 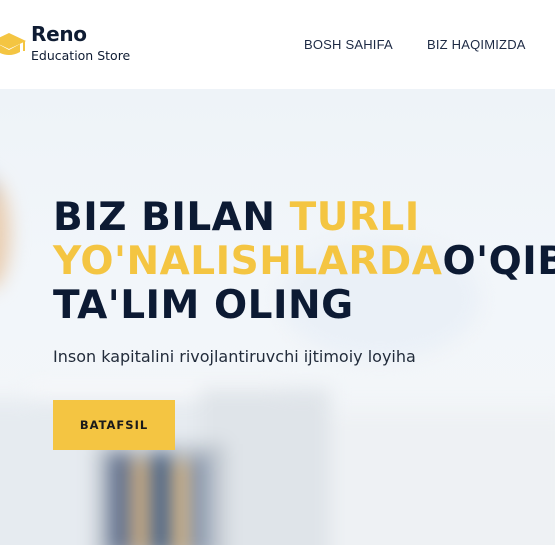 I want to click on nav-link-about: BIZ HAQIMIZDA, so click(x=476, y=44).